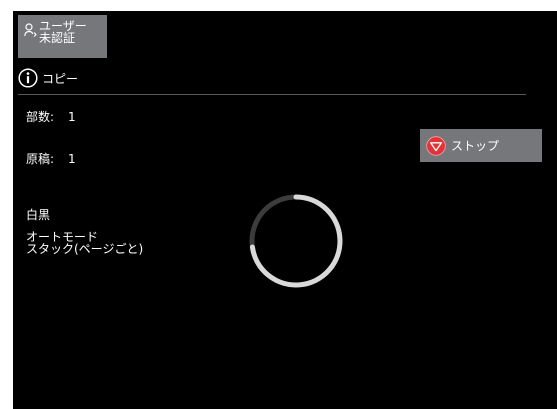 The height and width of the screenshot is (409, 557). I want to click on title-divider, so click(272, 94).